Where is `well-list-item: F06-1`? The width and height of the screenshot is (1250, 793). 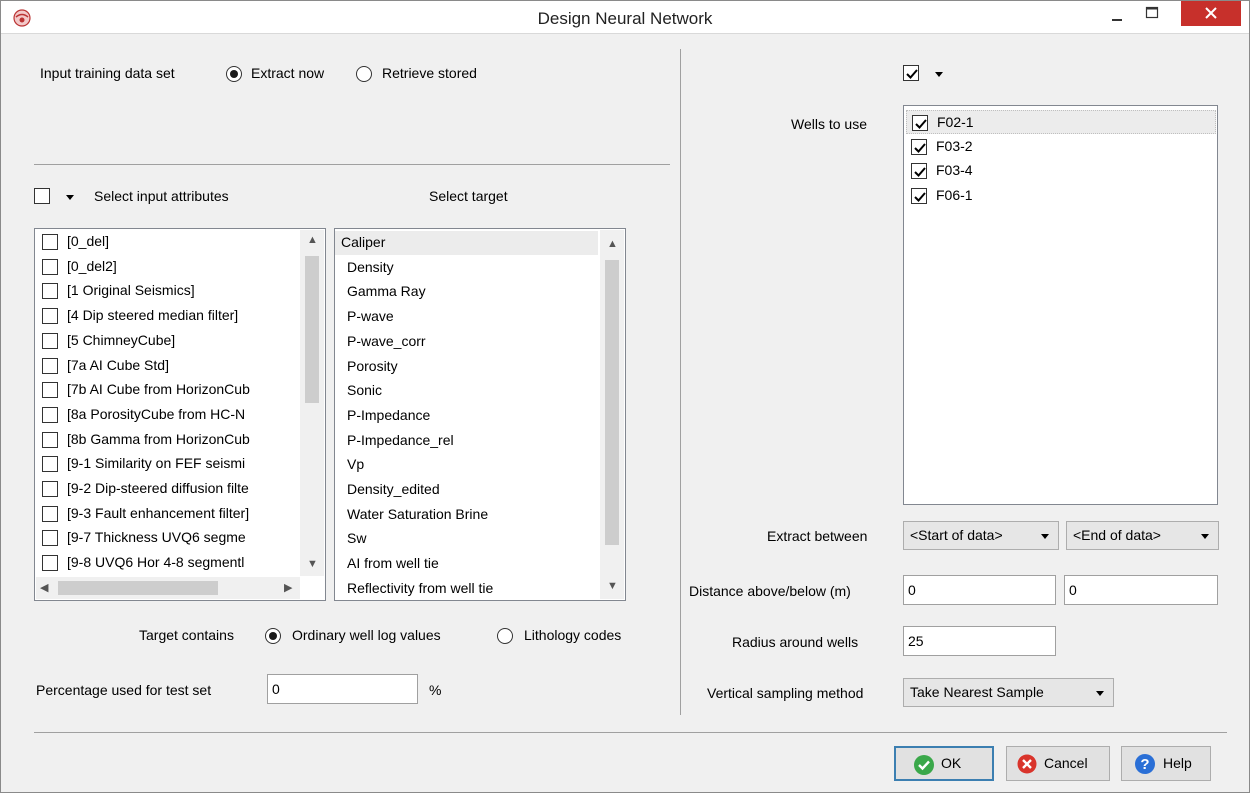 well-list-item: F06-1 is located at coordinates (1061, 196).